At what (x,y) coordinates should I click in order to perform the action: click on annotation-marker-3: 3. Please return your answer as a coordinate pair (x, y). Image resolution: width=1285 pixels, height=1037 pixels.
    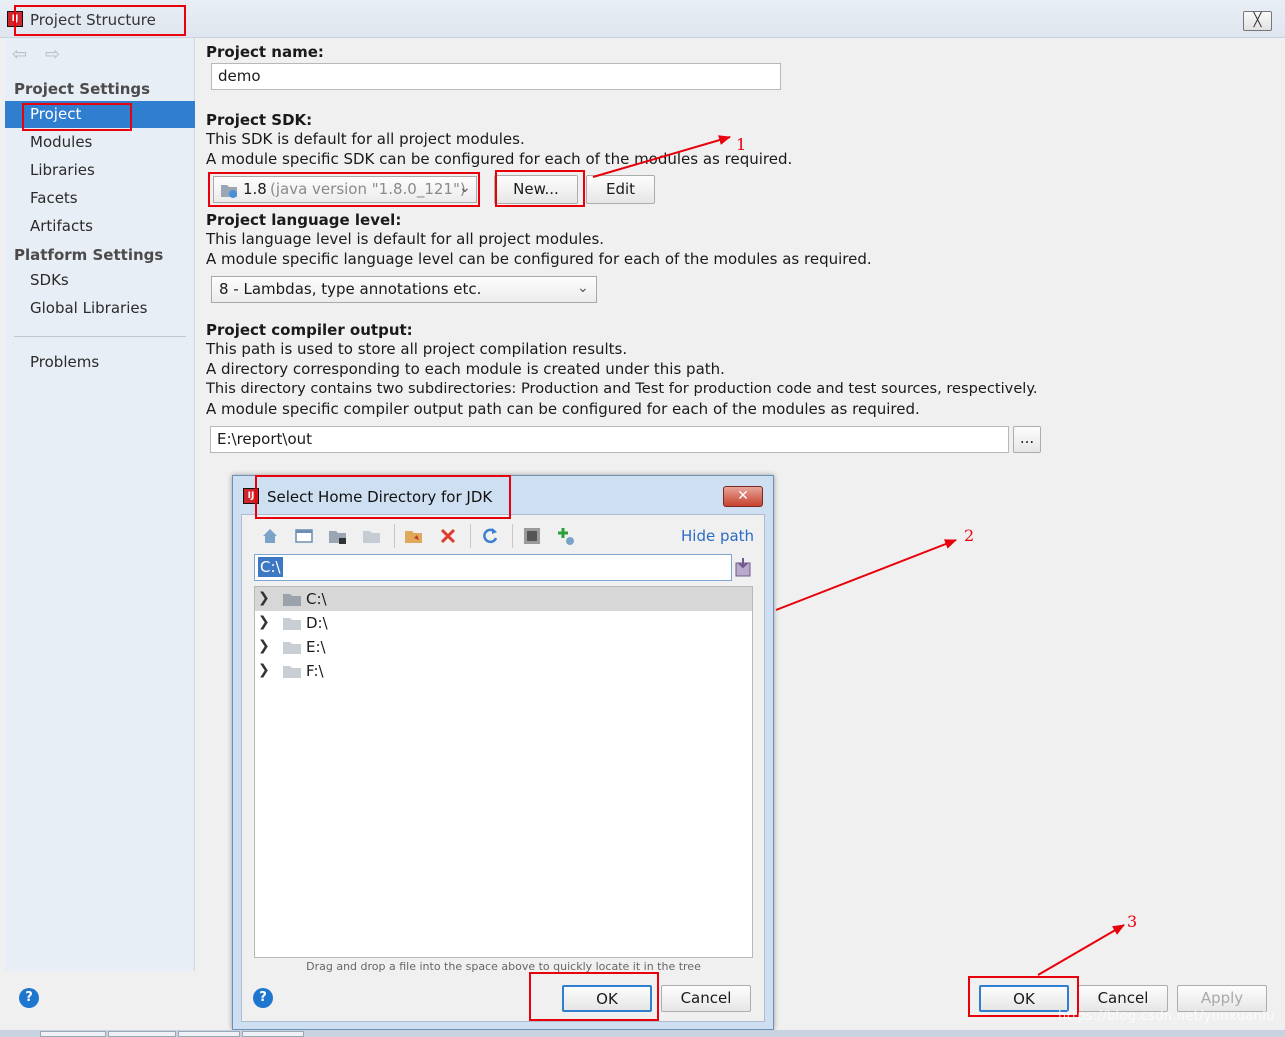
    Looking at the image, I should click on (1132, 921).